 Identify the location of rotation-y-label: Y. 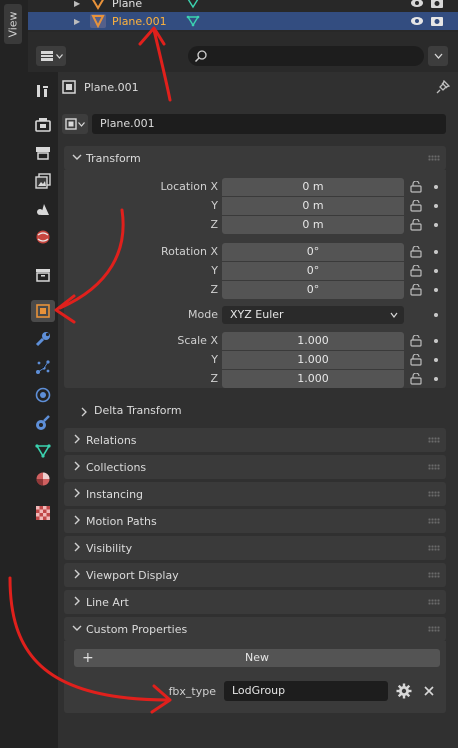
(214, 270).